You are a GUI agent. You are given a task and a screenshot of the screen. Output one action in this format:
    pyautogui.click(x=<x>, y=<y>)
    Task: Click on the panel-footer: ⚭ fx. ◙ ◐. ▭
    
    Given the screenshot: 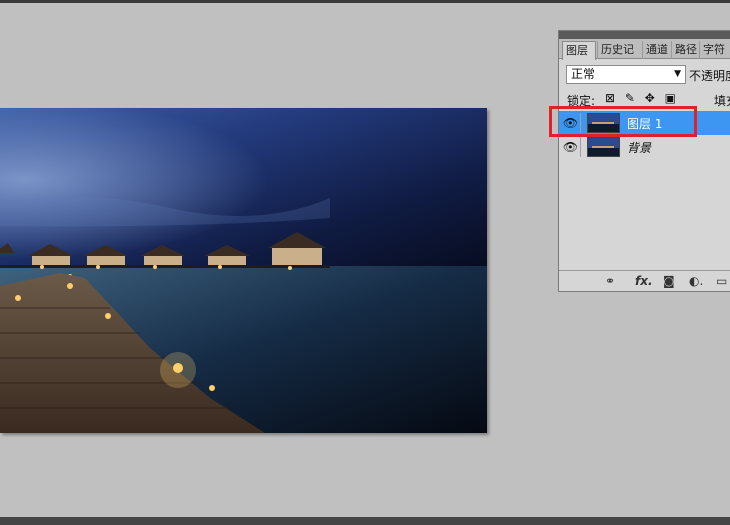 What is the action you would take?
    pyautogui.click(x=644, y=281)
    